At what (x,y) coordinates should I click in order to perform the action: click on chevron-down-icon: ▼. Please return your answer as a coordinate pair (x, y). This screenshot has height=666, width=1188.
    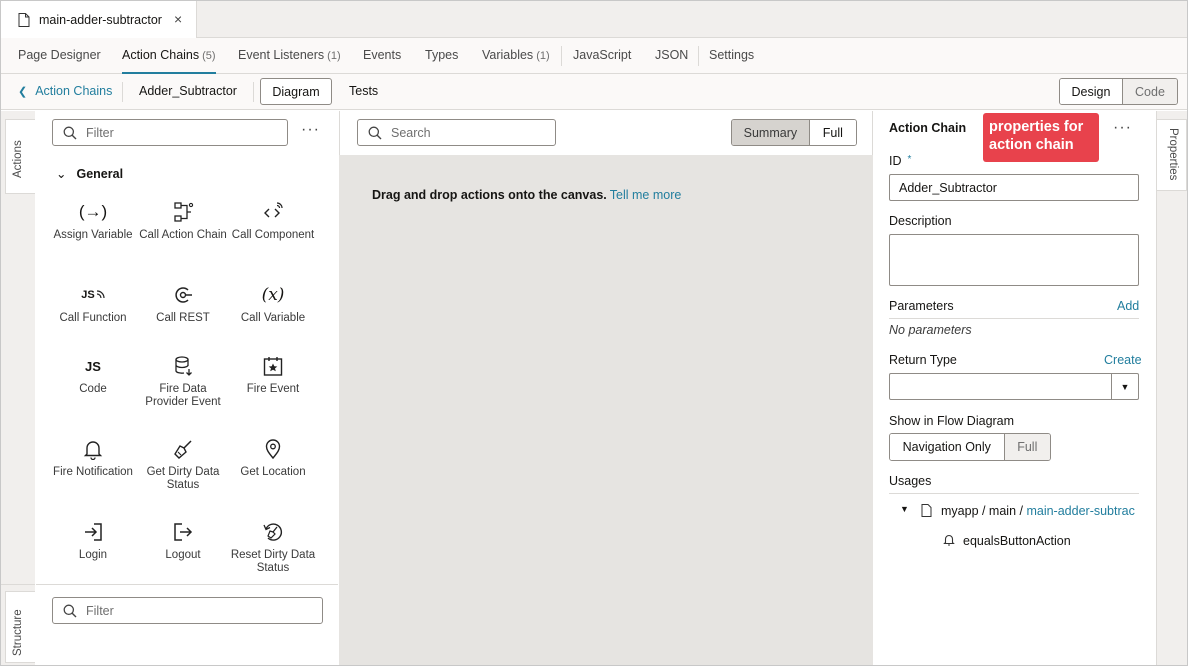
    Looking at the image, I should click on (1124, 386).